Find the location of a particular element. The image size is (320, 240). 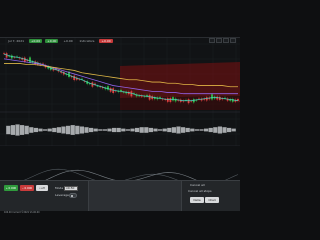

chart-tools is located at coordinates (224, 41).